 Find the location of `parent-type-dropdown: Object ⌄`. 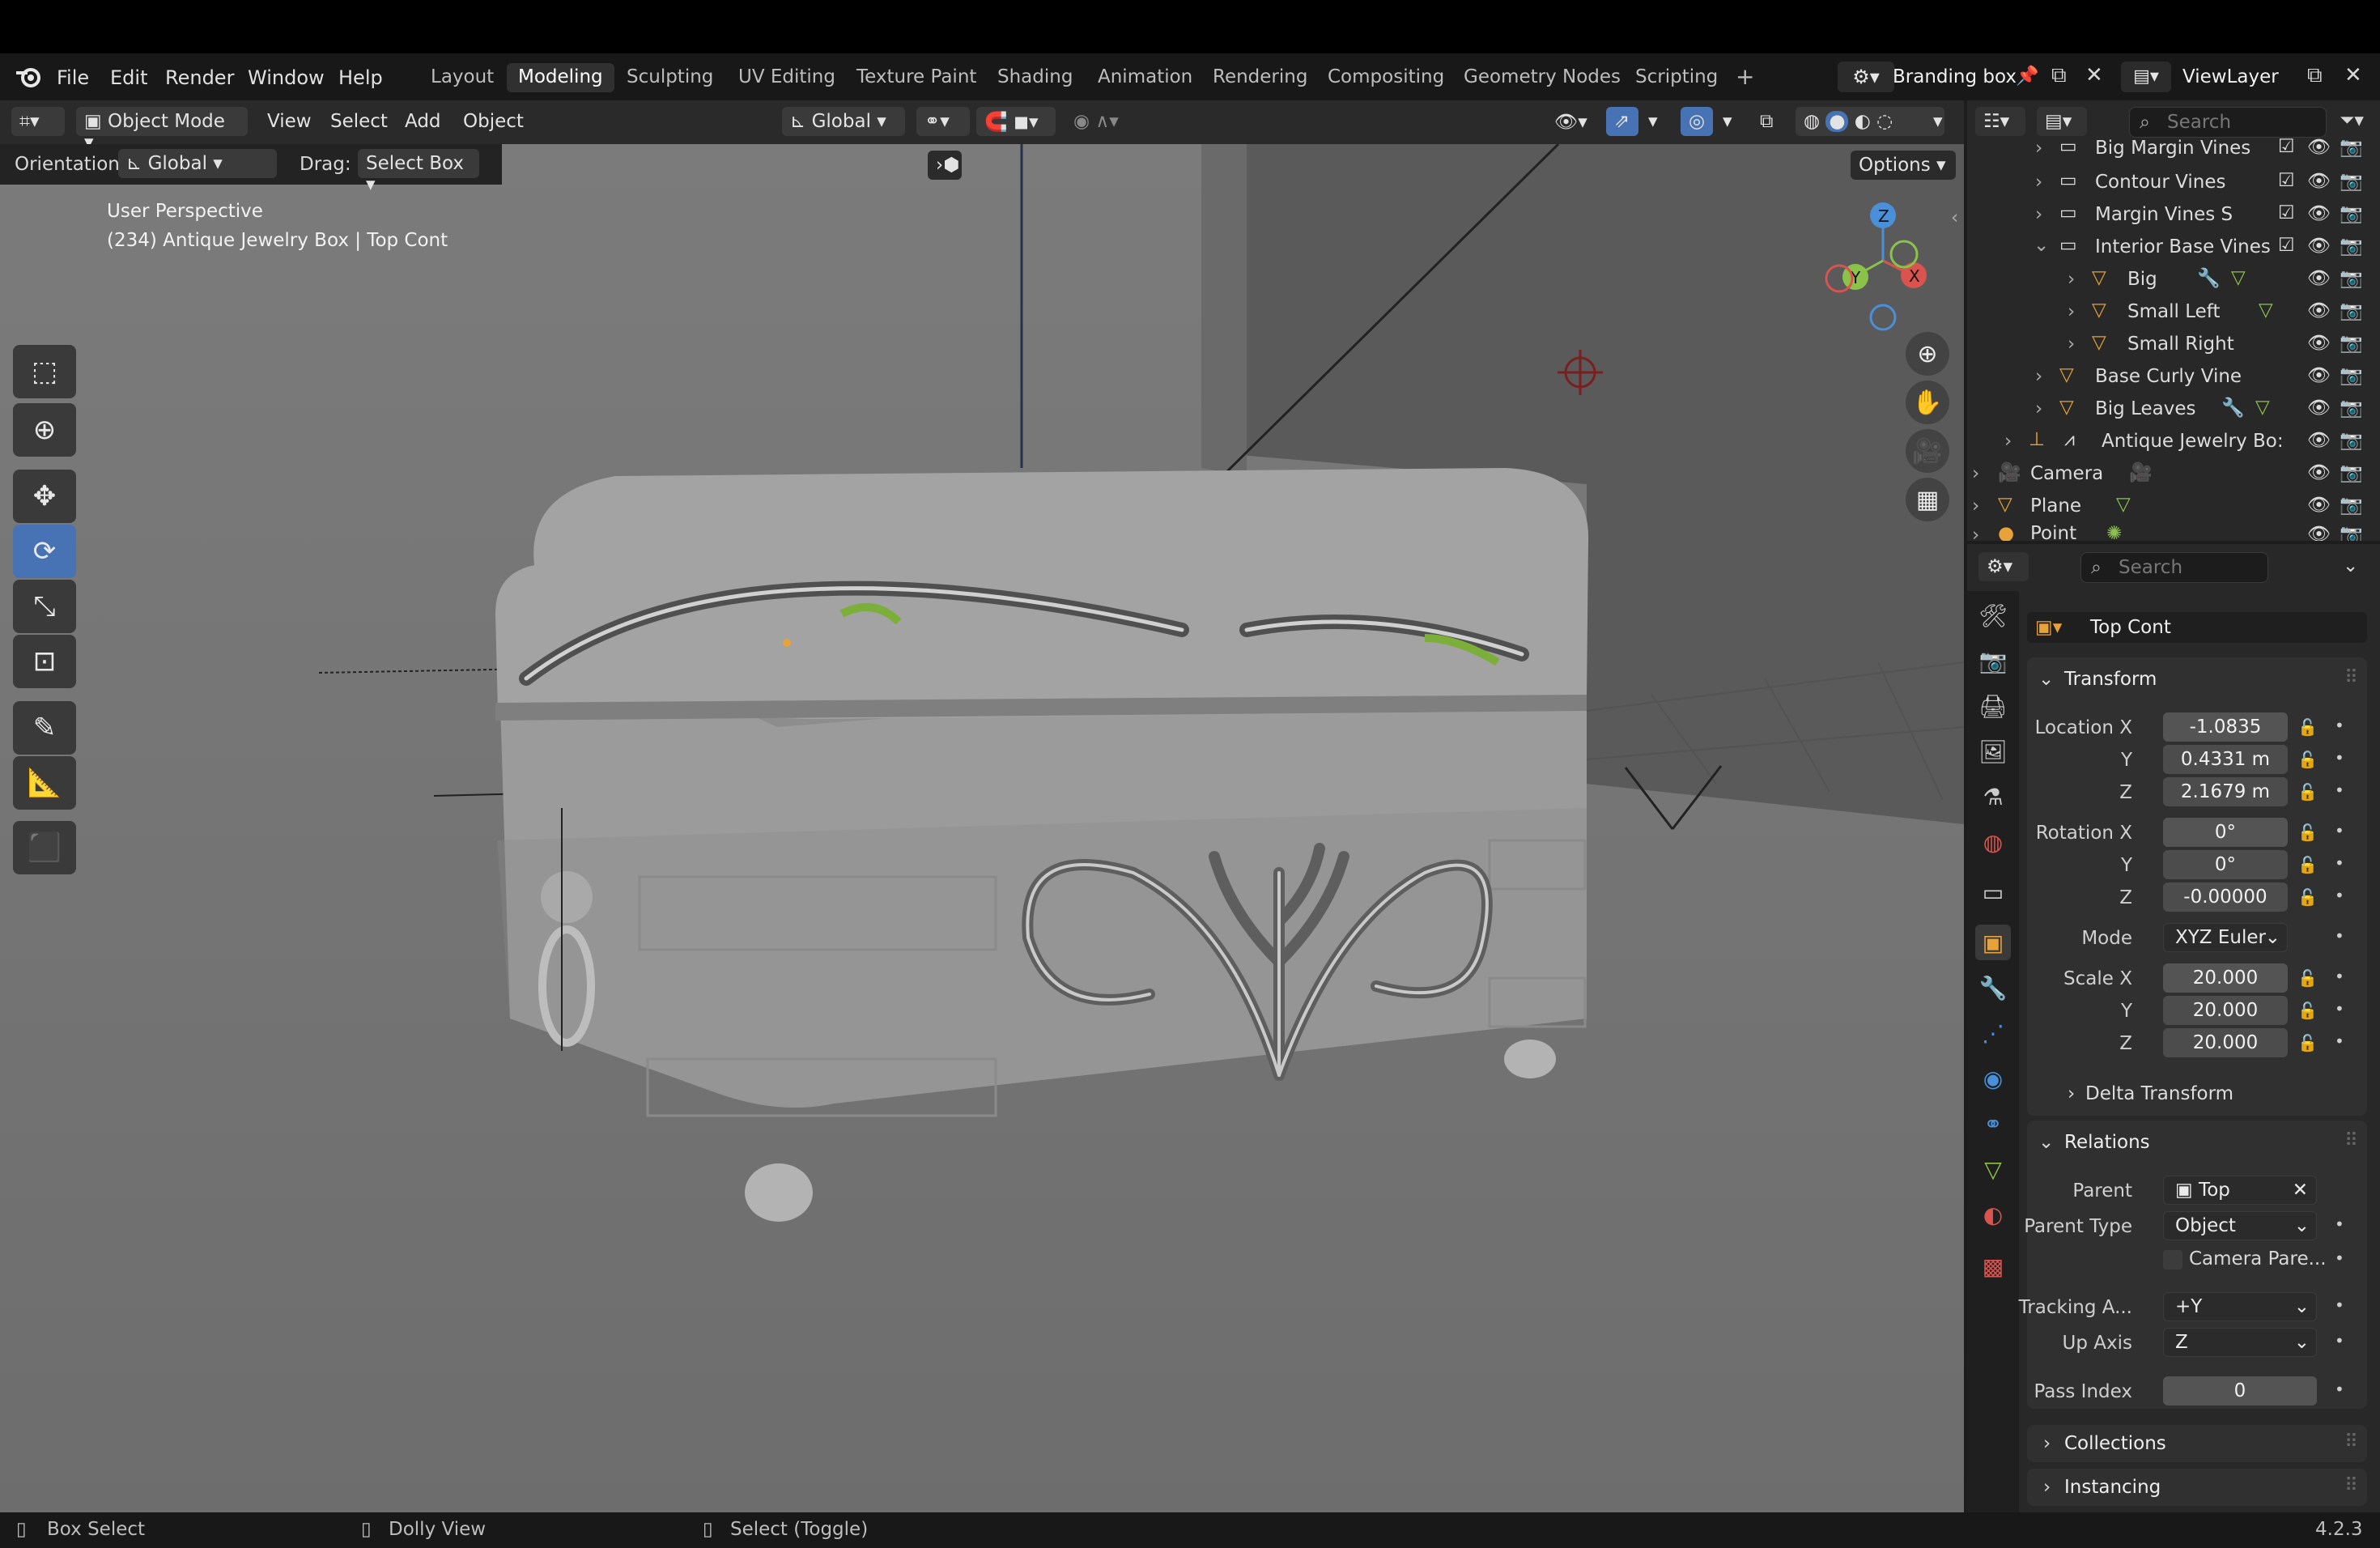

parent-type-dropdown: Object ⌄ is located at coordinates (2240, 1225).